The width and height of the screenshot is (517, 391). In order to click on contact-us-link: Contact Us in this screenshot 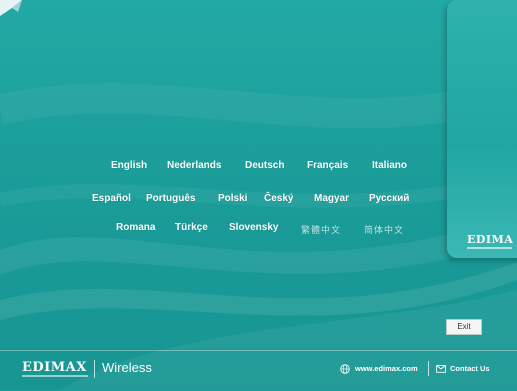, I will do `click(470, 368)`.